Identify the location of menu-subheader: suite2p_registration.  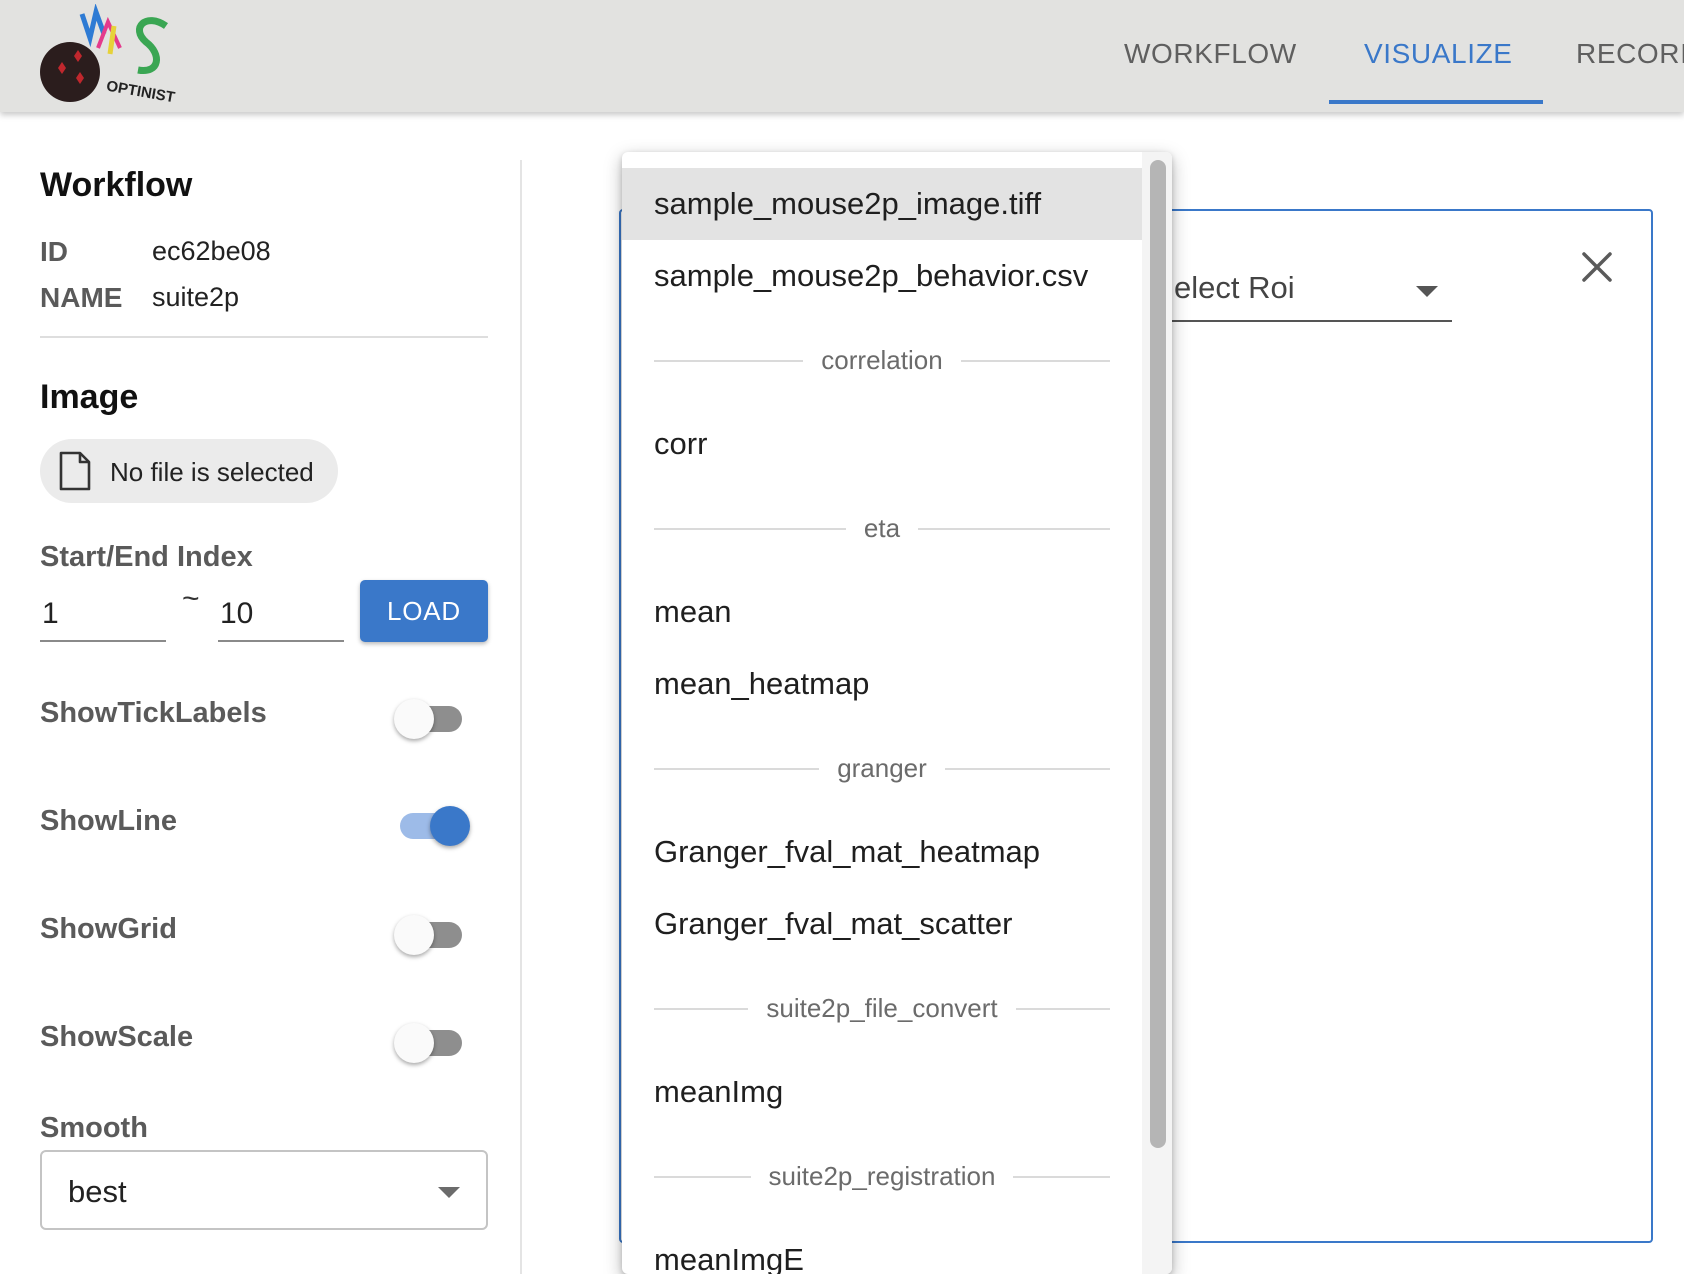
(882, 1176).